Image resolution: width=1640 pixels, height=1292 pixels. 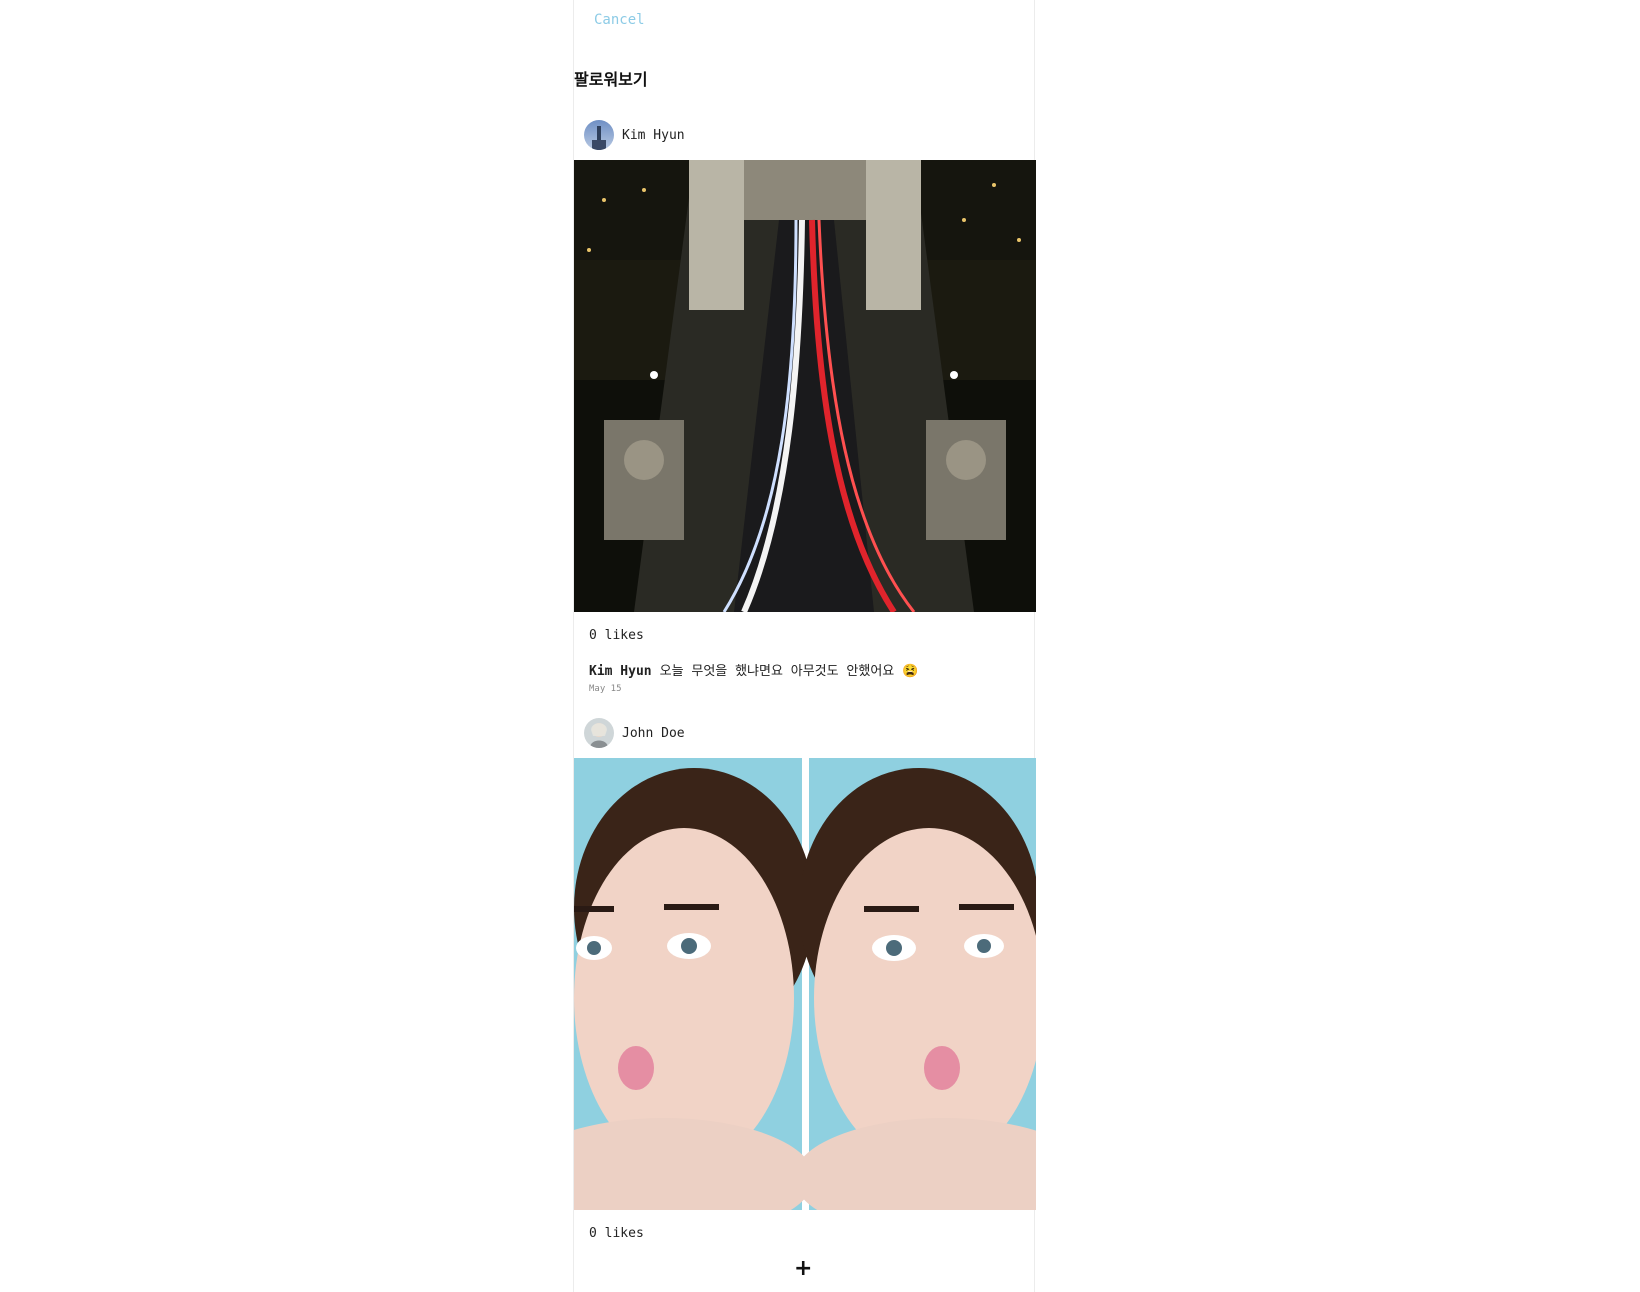 I want to click on post-header: John Doe, so click(x=634, y=733).